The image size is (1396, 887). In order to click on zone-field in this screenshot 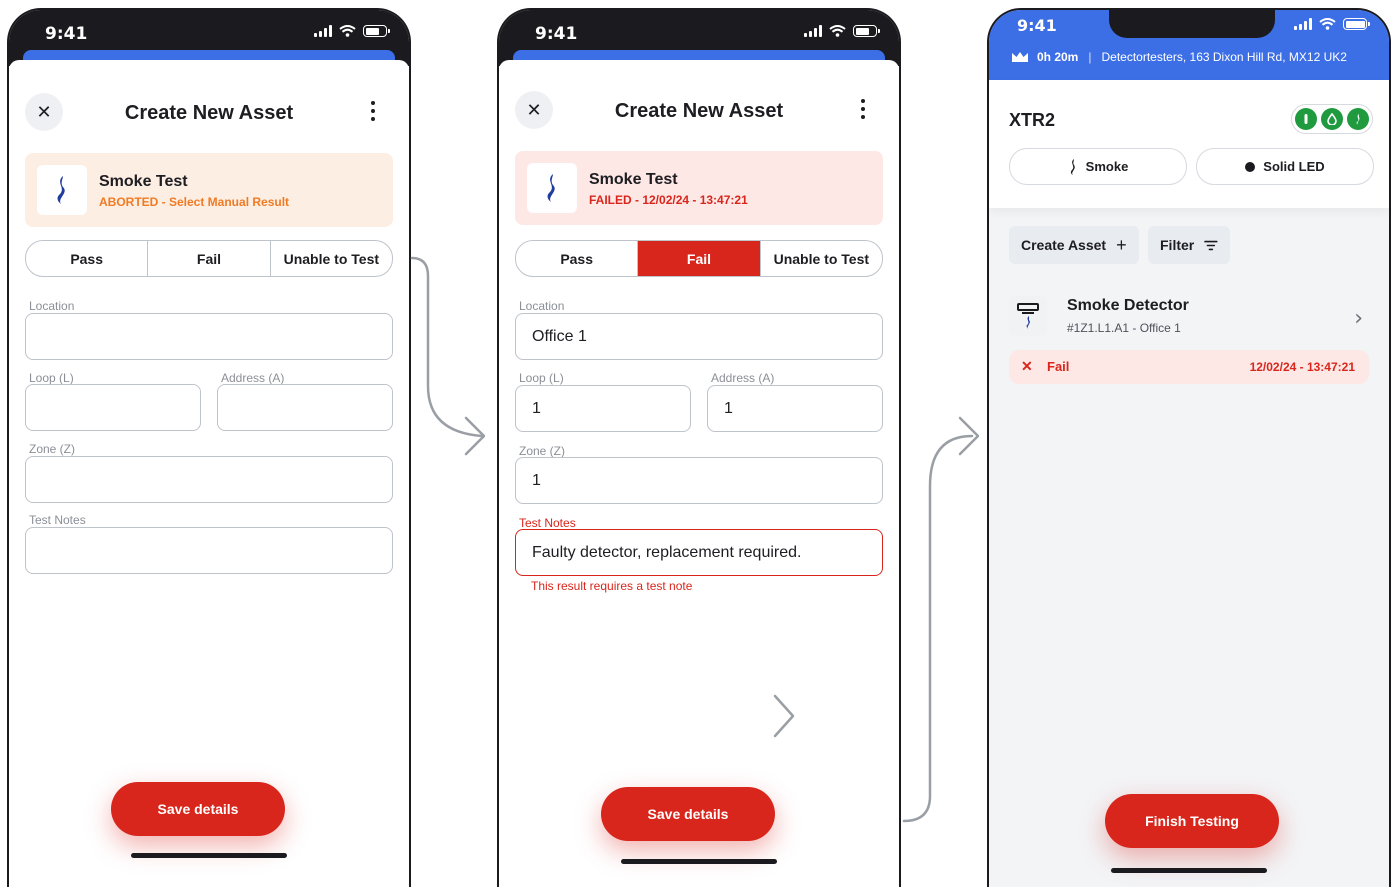, I will do `click(209, 479)`.